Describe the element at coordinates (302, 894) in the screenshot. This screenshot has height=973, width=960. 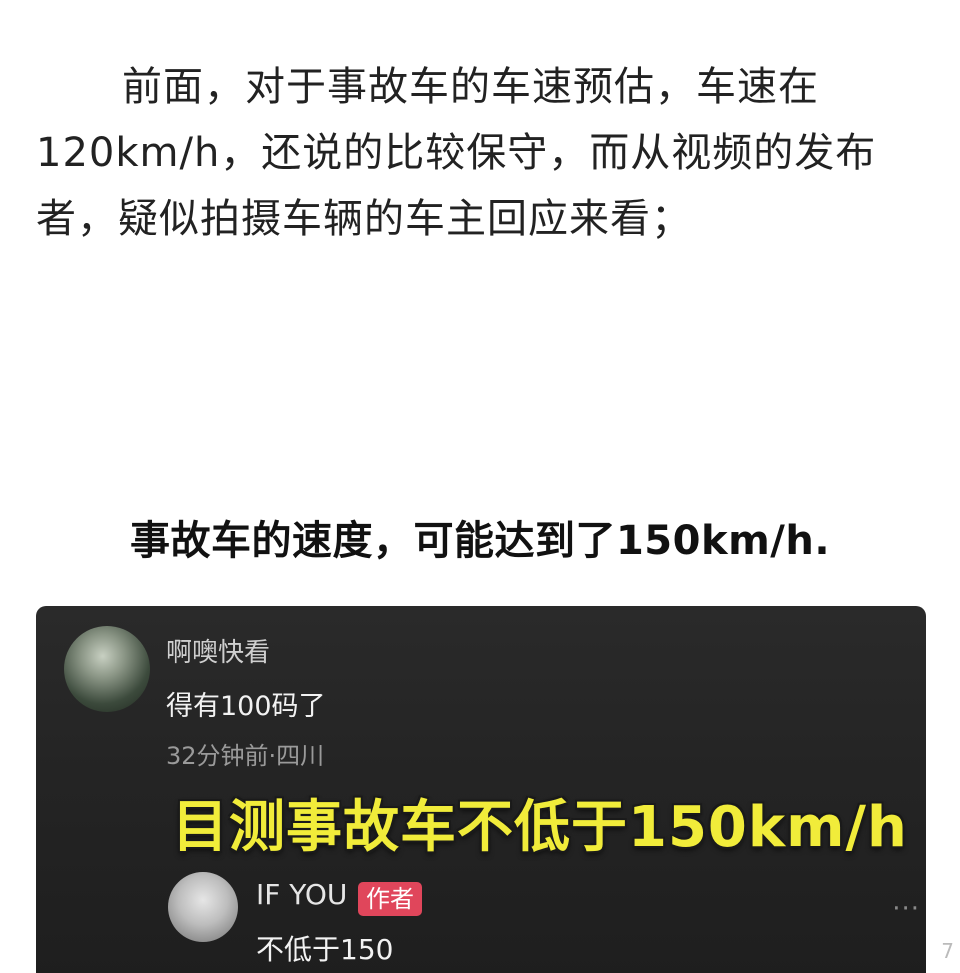
I see `author-name: IF YOU` at that location.